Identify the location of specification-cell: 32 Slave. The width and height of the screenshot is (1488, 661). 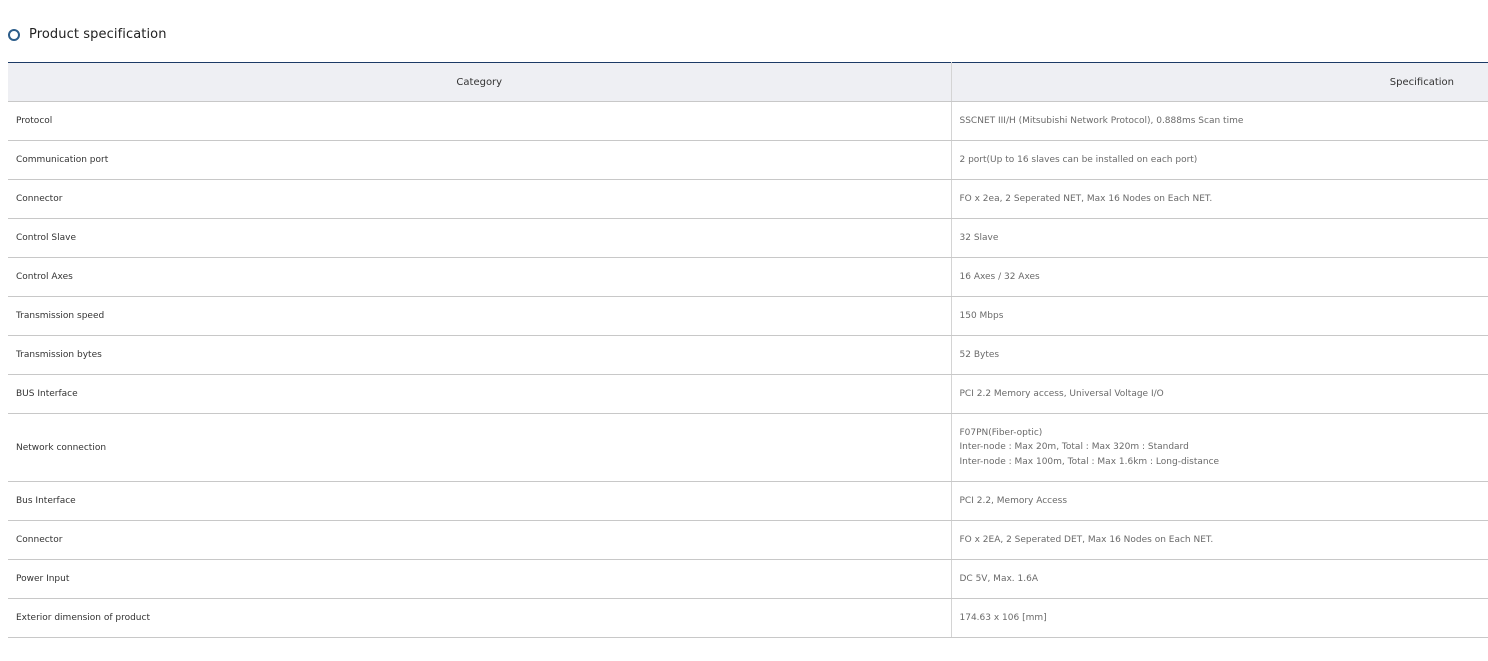
(1219, 238).